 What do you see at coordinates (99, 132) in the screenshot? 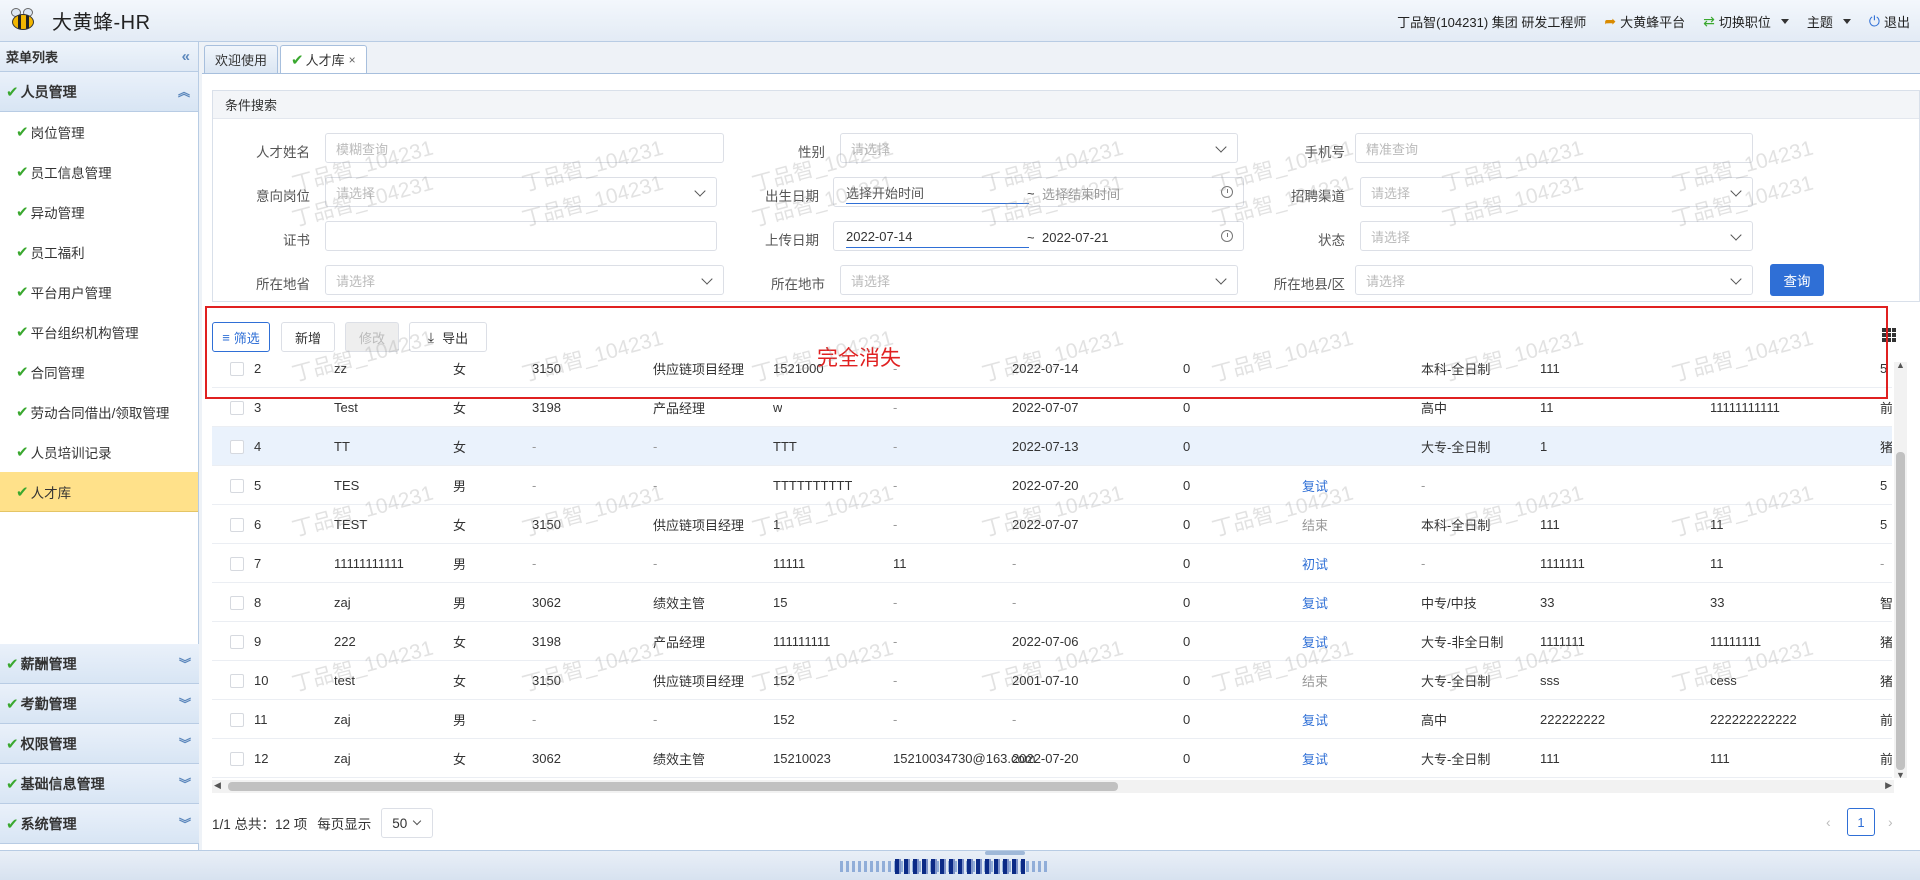
I see `sidebar-item-position: ✔ 岗位管理` at bounding box center [99, 132].